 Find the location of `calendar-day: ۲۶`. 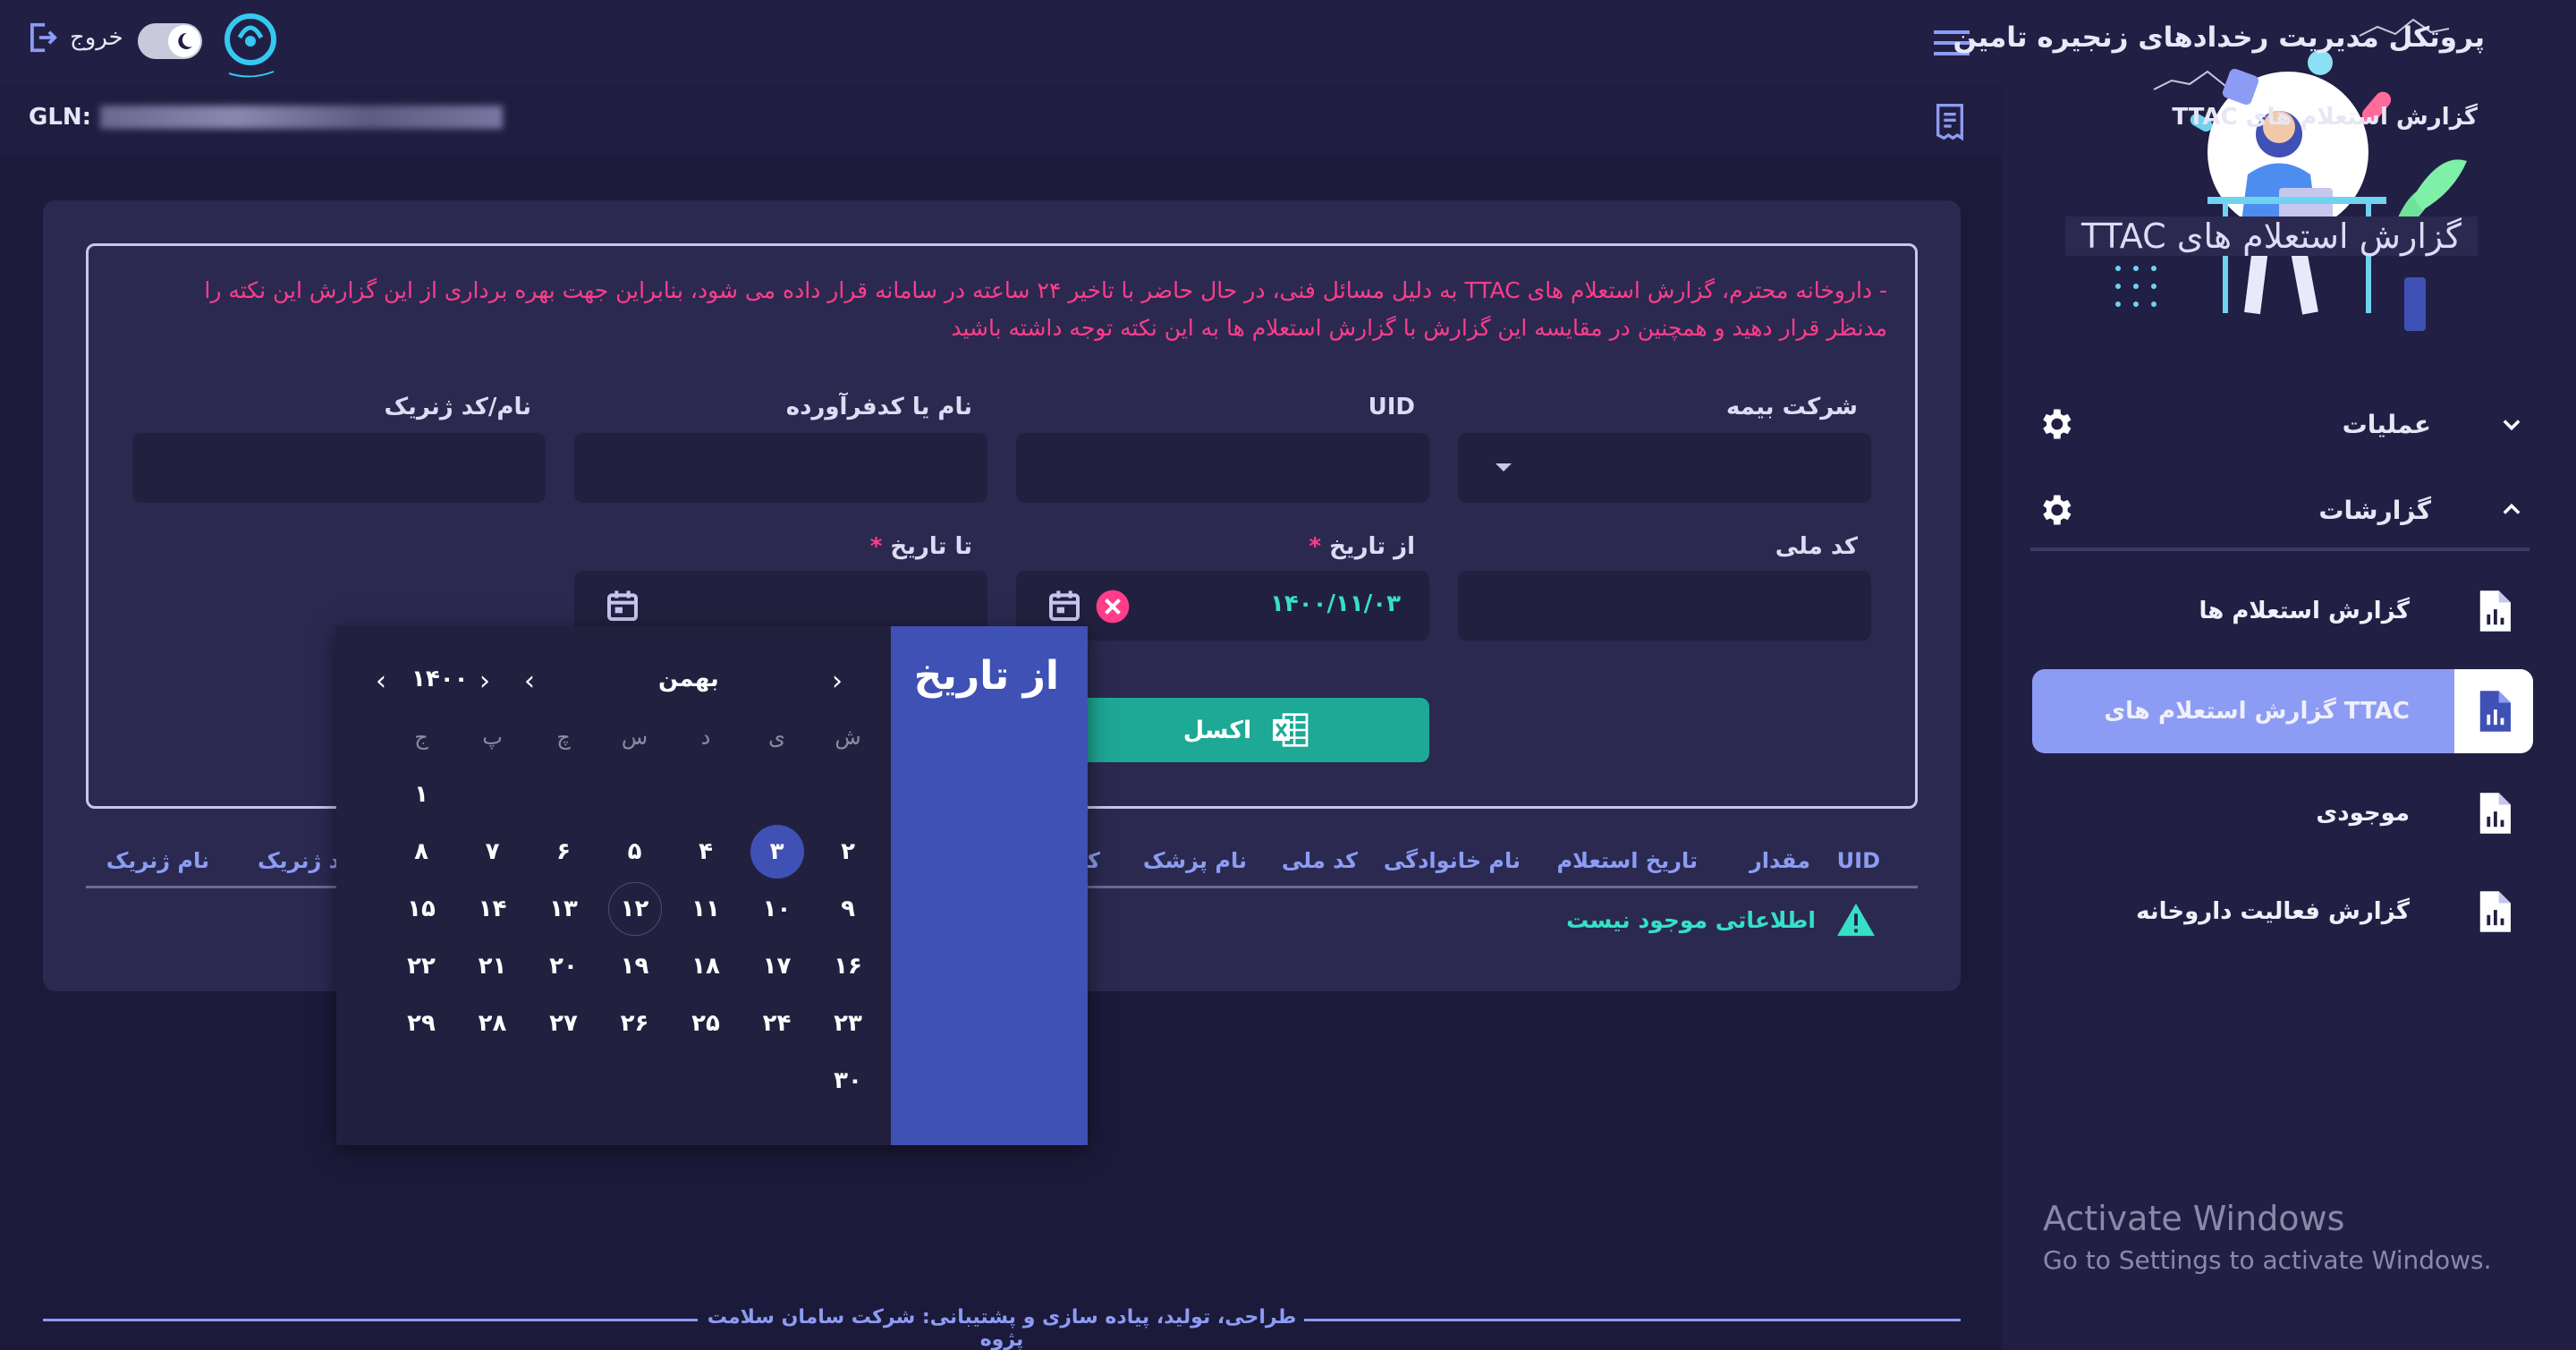

calendar-day: ۲۶ is located at coordinates (635, 1023).